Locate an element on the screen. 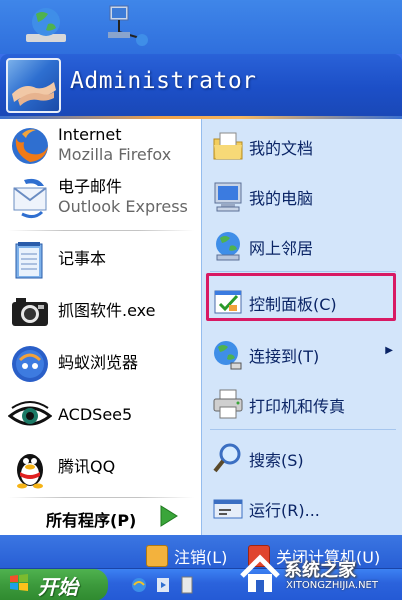  place-printers: 打印机和传真 is located at coordinates (302, 403).